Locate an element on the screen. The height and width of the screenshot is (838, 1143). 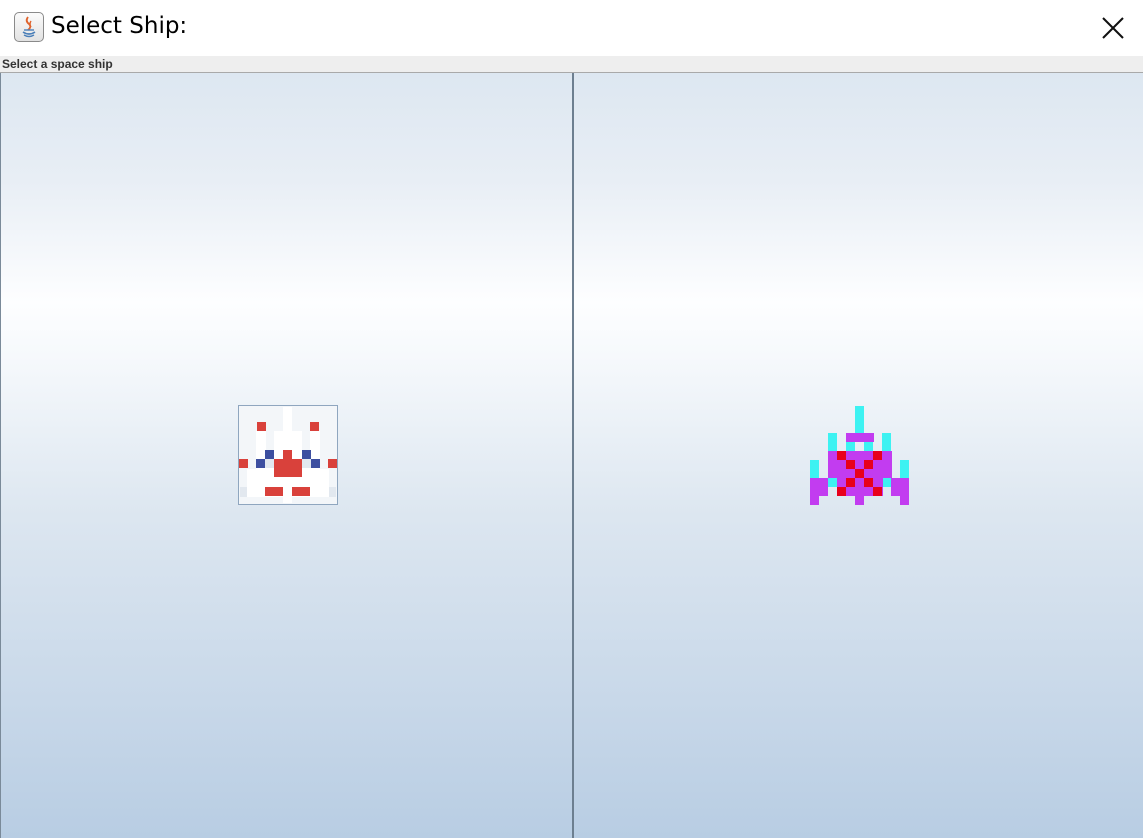
close-button is located at coordinates (1113, 28).